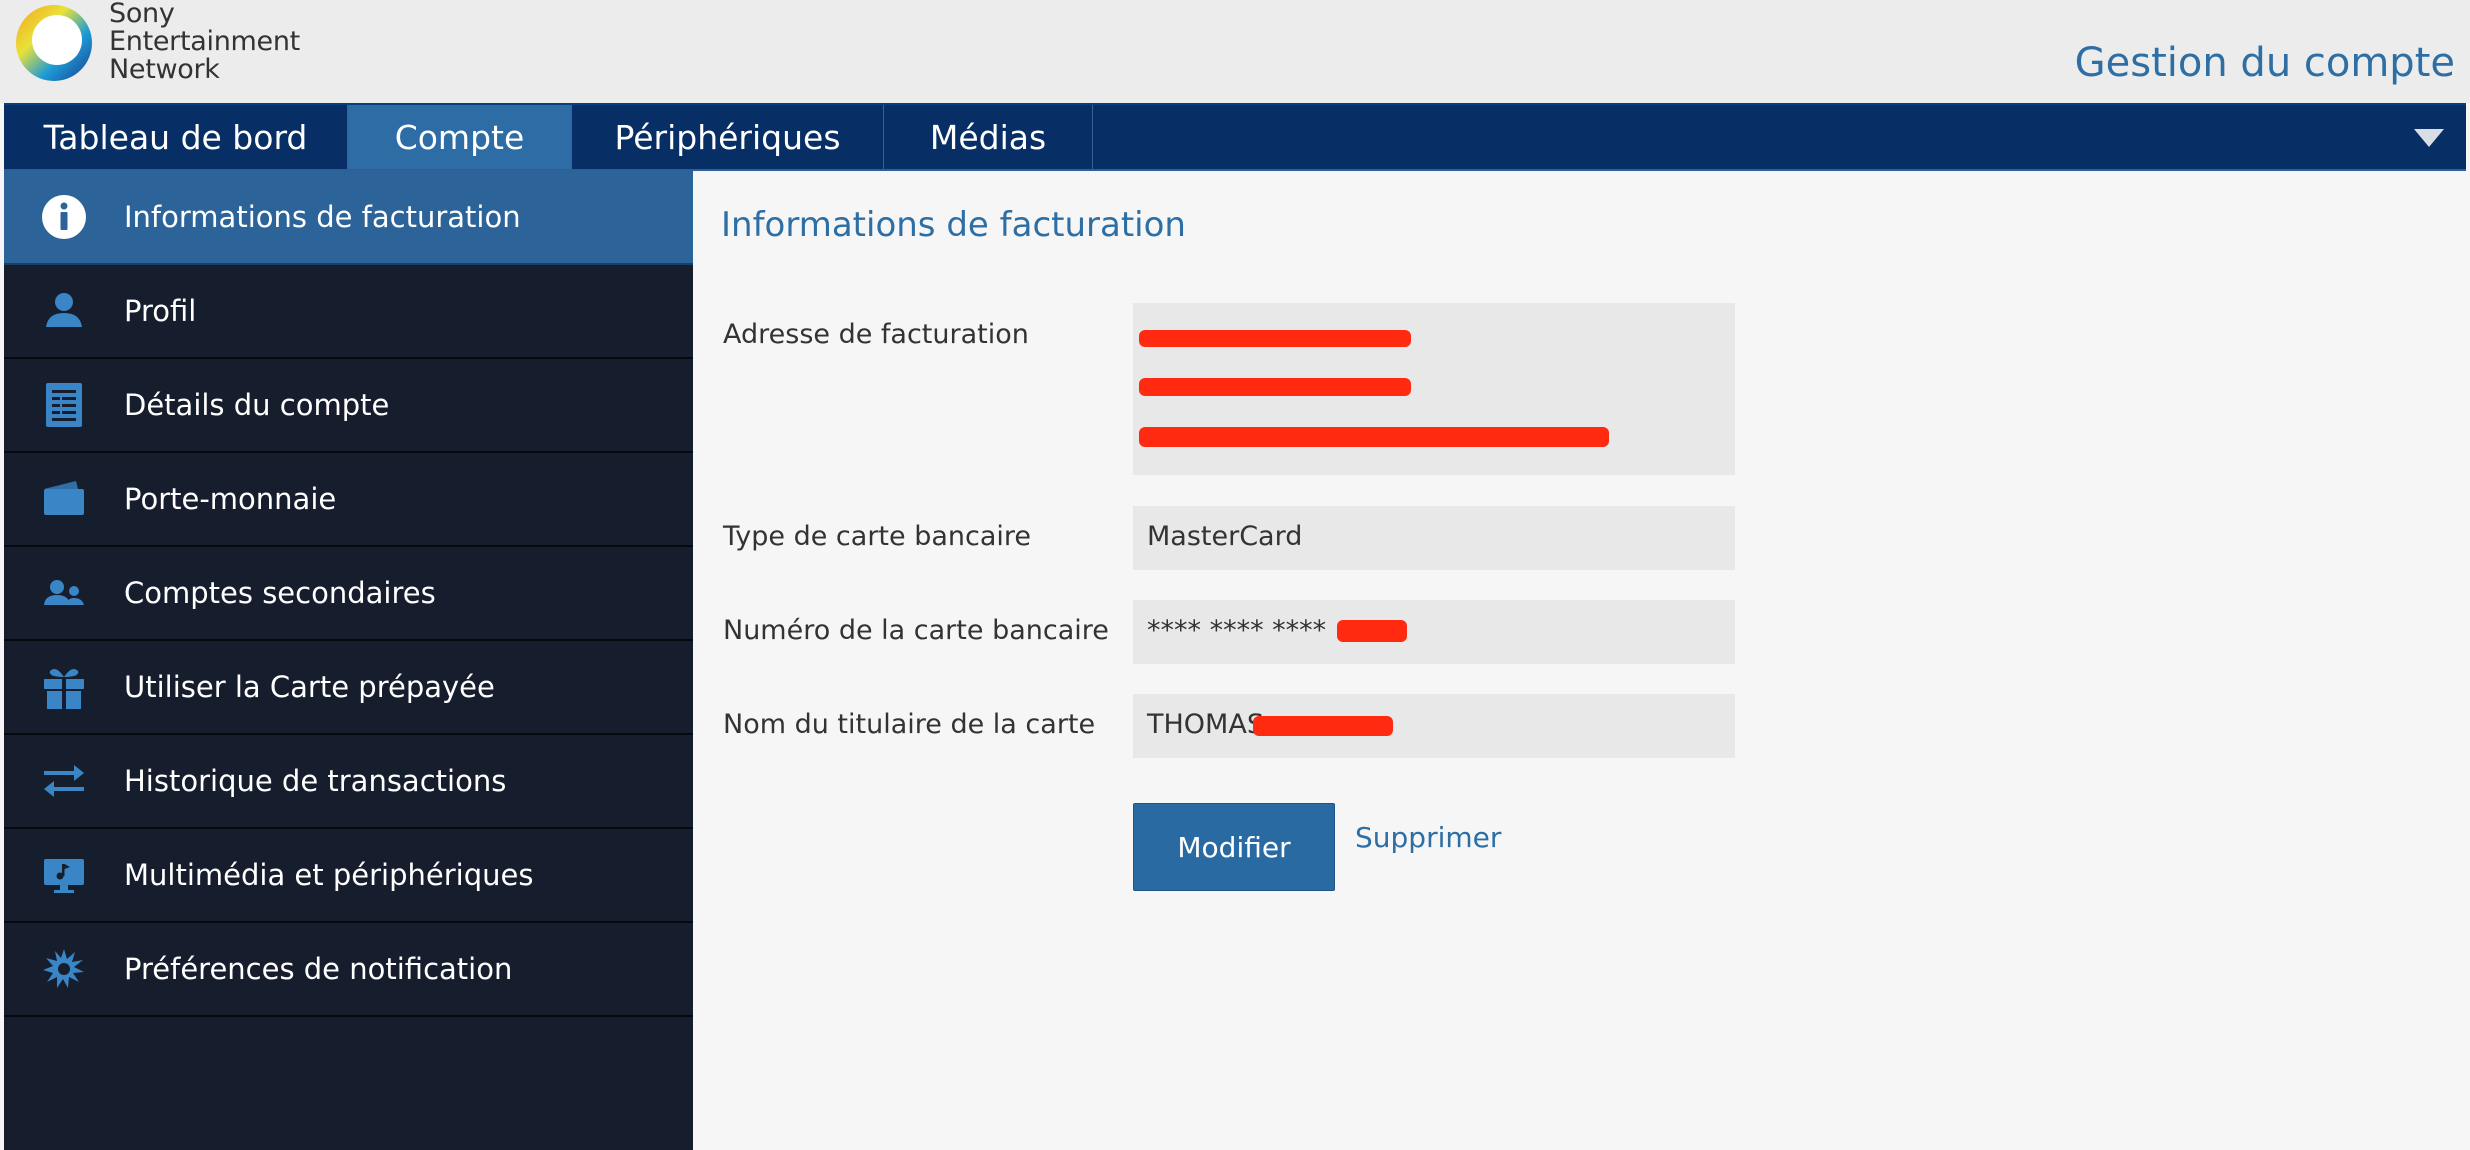 This screenshot has width=2470, height=1150. I want to click on sidebar-item-label: Porte-monnaie, so click(230, 499).